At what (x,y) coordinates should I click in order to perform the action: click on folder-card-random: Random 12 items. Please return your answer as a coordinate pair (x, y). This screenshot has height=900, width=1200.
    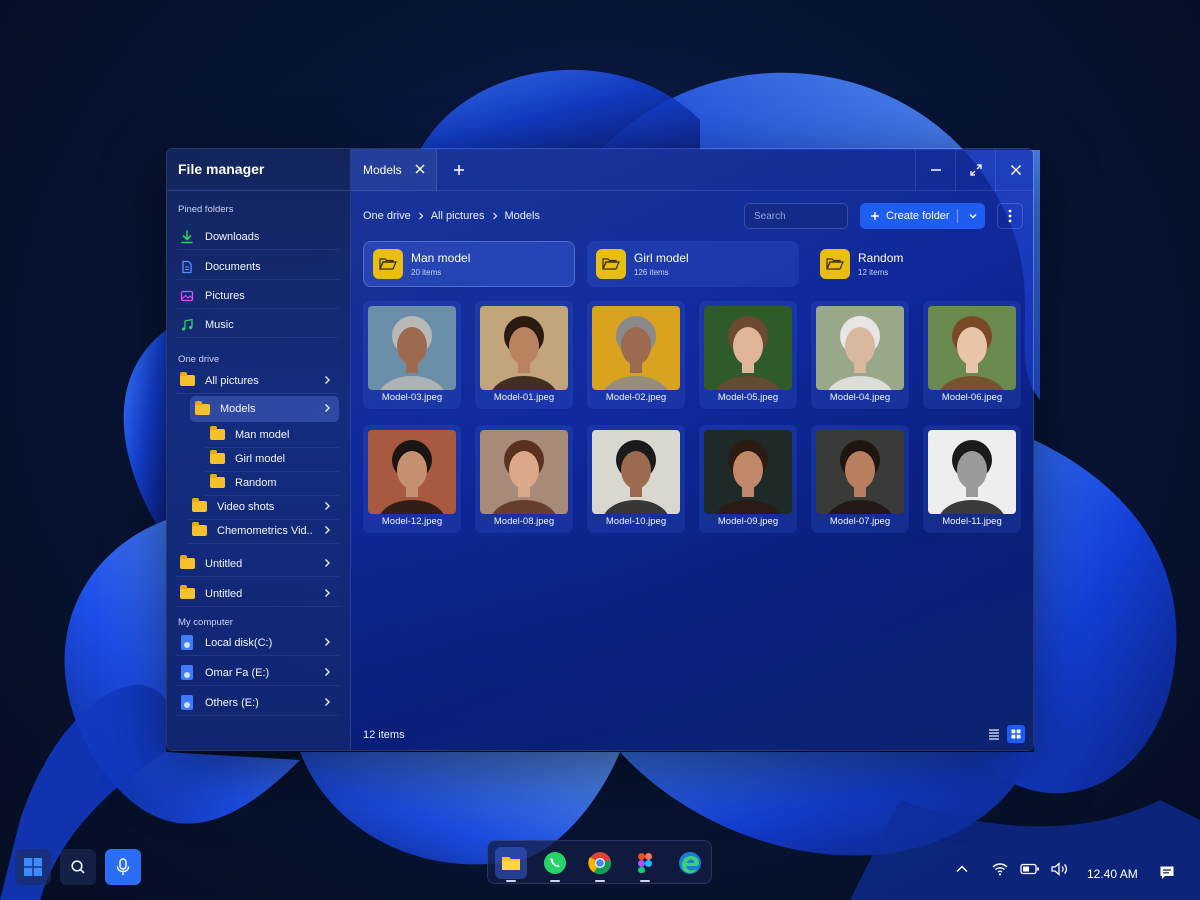
    Looking at the image, I should click on (917, 264).